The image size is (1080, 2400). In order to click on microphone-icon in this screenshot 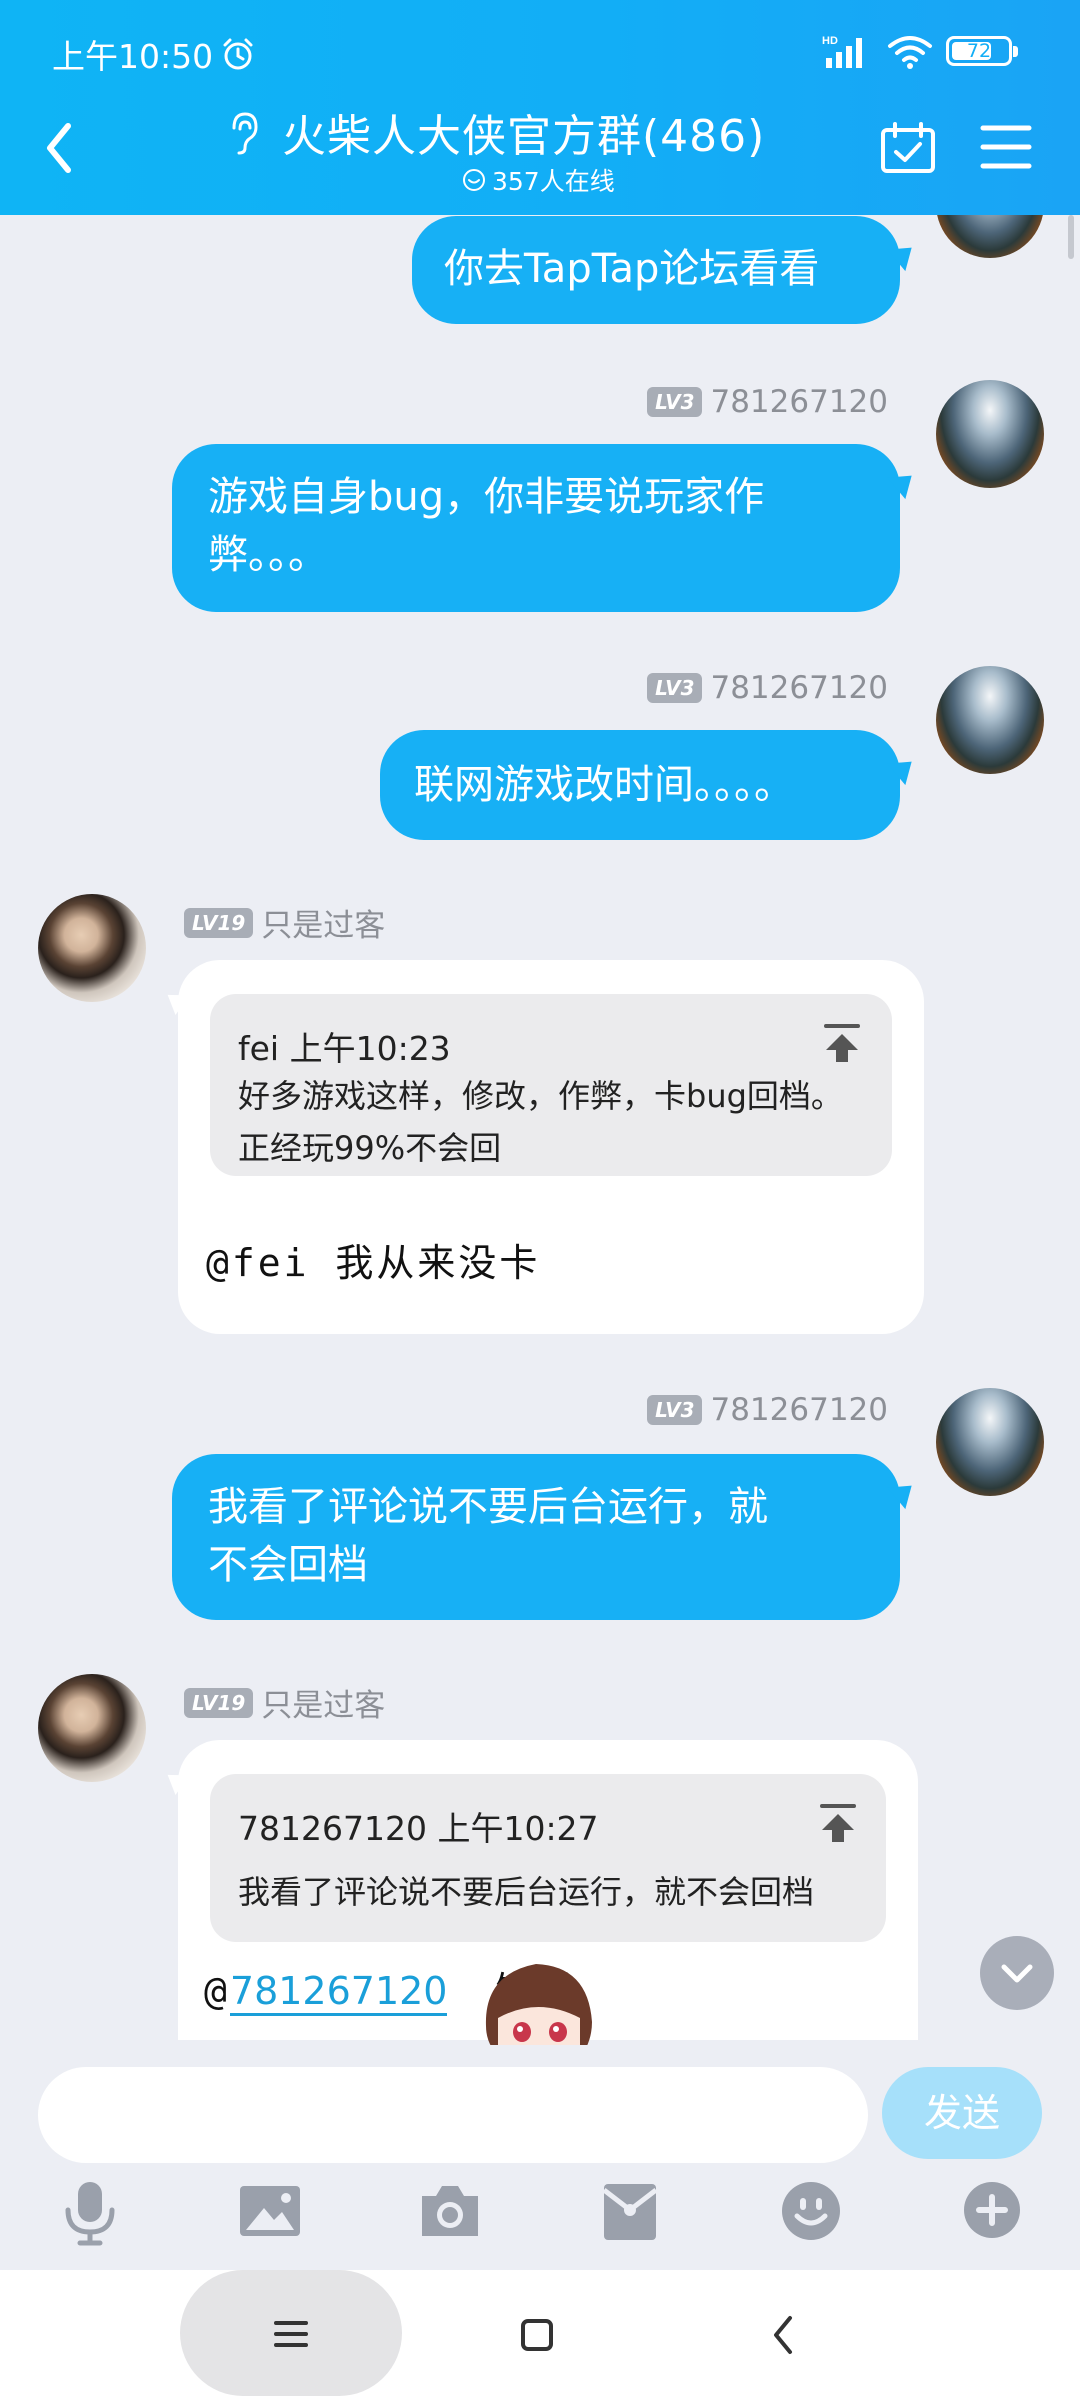, I will do `click(90, 2213)`.